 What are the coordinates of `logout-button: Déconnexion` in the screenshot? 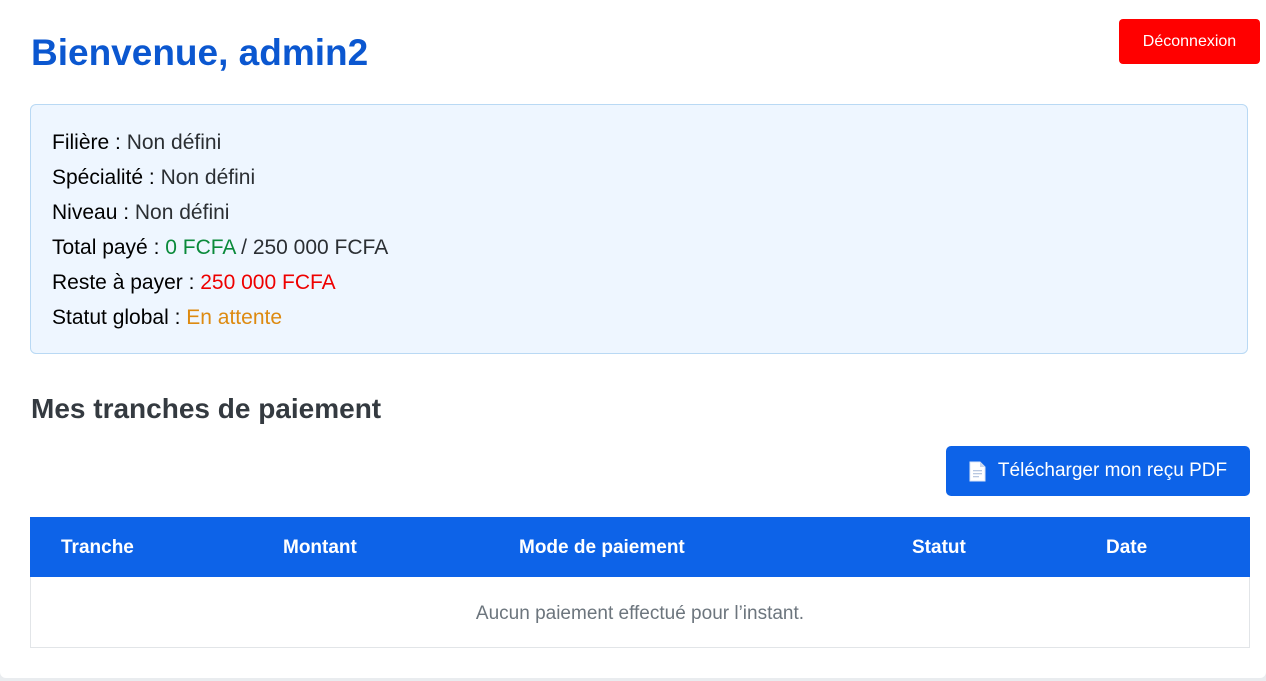 It's located at (1189, 41).